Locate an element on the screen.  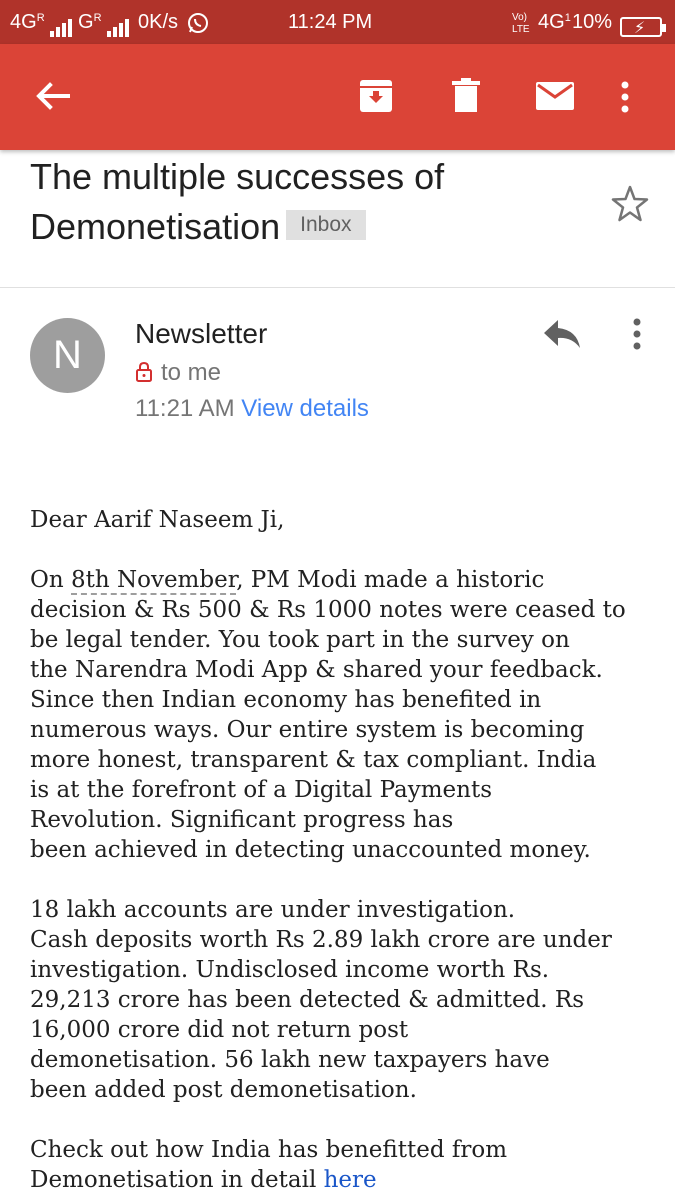
app-toolbar is located at coordinates (337, 97).